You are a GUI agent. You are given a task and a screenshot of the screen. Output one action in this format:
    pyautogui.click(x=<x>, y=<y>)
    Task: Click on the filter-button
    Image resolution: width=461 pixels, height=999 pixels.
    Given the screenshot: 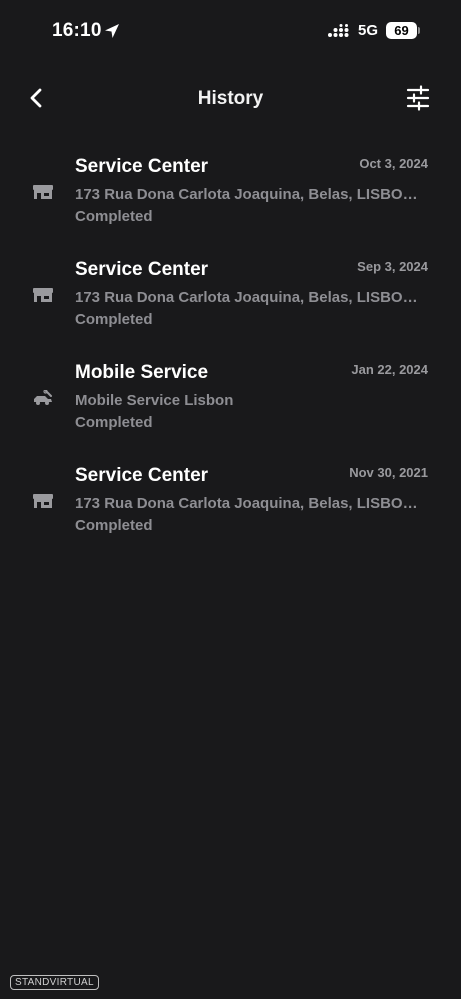 What is the action you would take?
    pyautogui.click(x=418, y=98)
    